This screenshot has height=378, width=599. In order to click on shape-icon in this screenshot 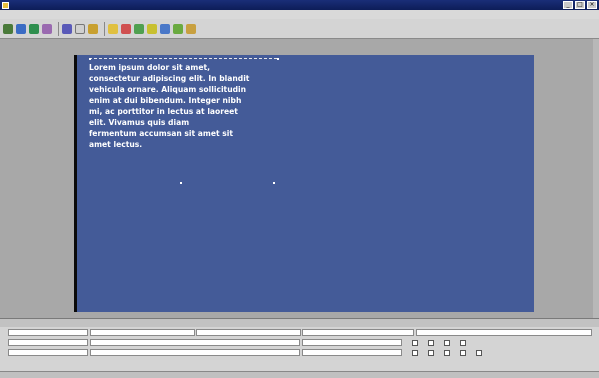, I will do `click(126, 28)`.